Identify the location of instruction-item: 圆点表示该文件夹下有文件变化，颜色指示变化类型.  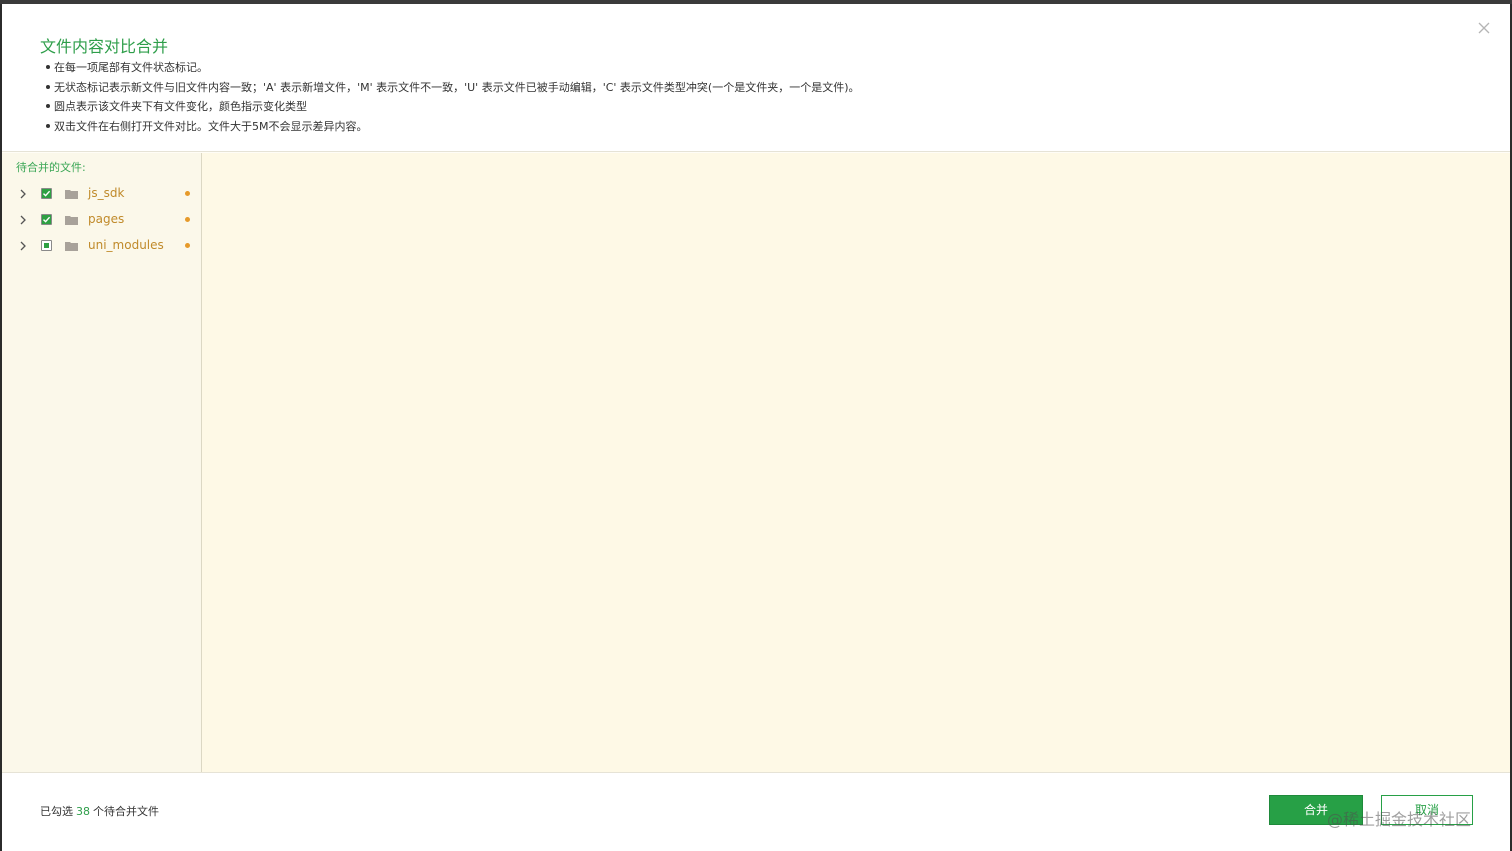
(452, 107).